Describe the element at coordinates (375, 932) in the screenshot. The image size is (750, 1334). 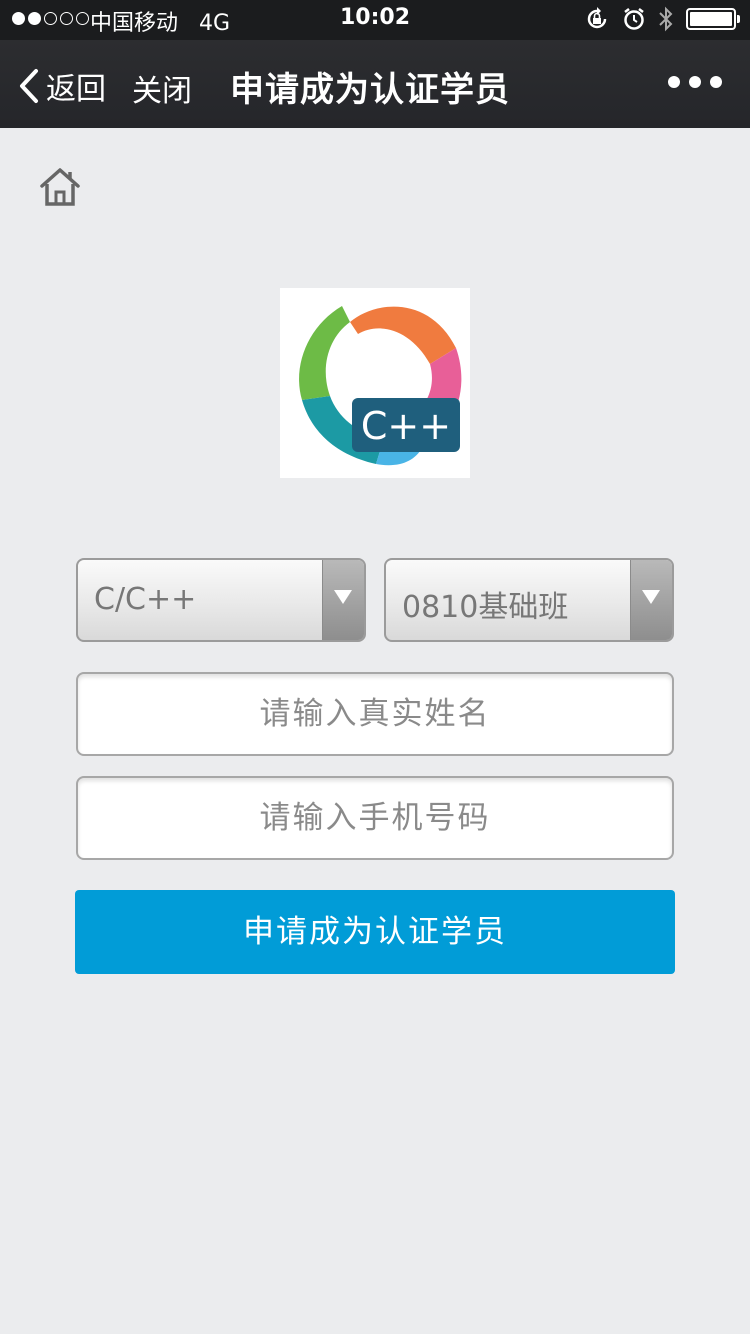
I see `submit-button: 申请成为认证学员` at that location.